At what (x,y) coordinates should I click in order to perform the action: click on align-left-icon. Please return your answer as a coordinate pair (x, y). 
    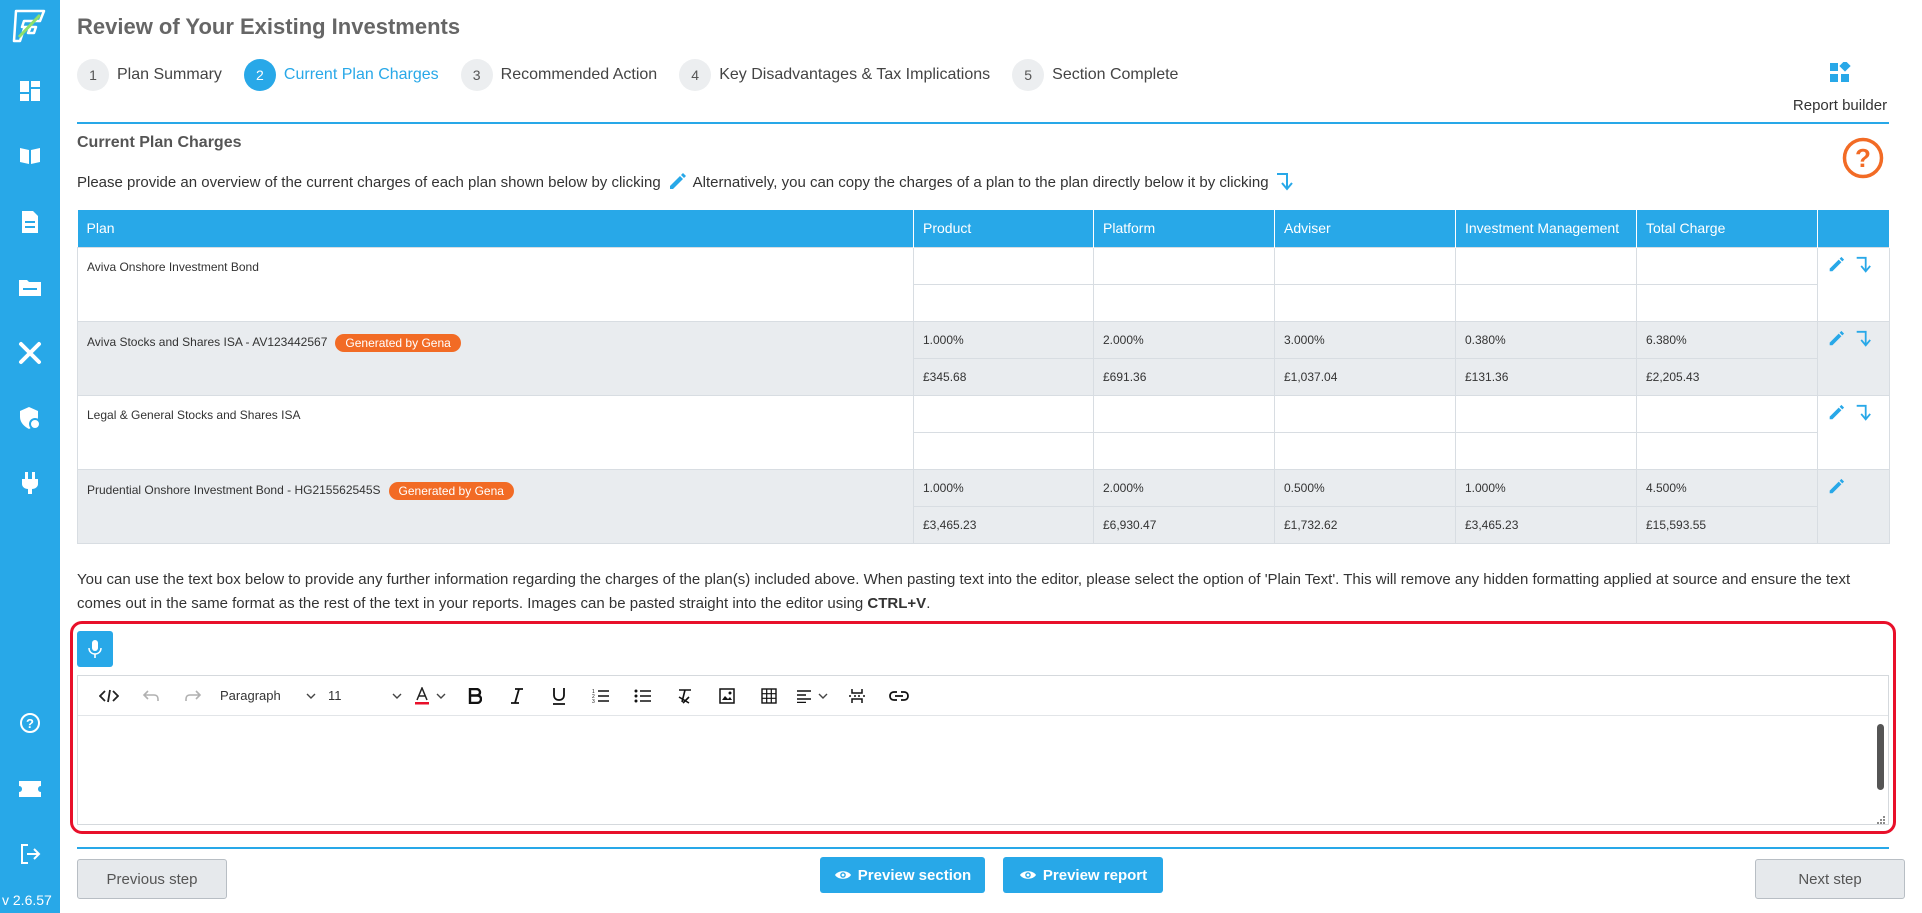
    Looking at the image, I should click on (804, 696).